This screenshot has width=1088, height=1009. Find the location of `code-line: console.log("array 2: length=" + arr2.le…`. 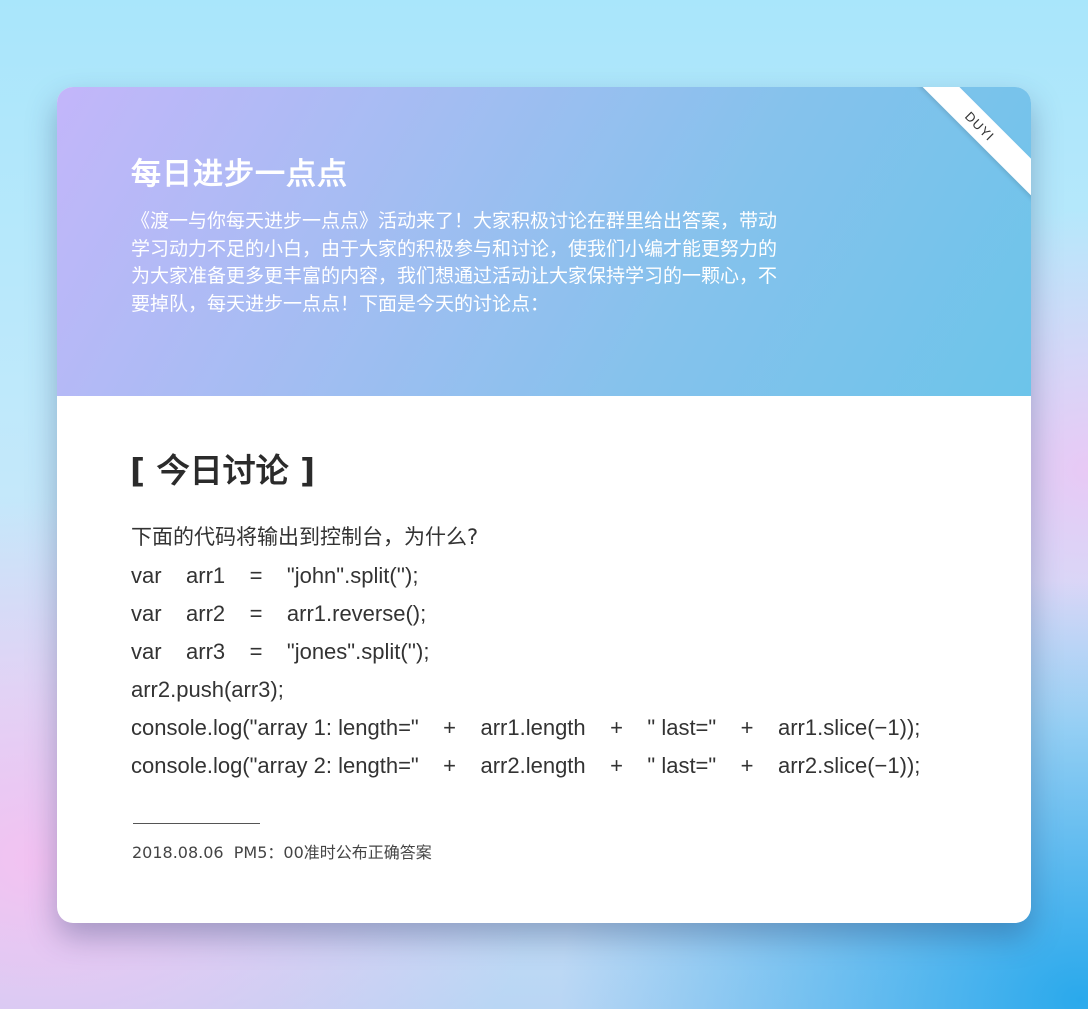

code-line: console.log("array 2: length=" + arr2.le… is located at coordinates (526, 765).